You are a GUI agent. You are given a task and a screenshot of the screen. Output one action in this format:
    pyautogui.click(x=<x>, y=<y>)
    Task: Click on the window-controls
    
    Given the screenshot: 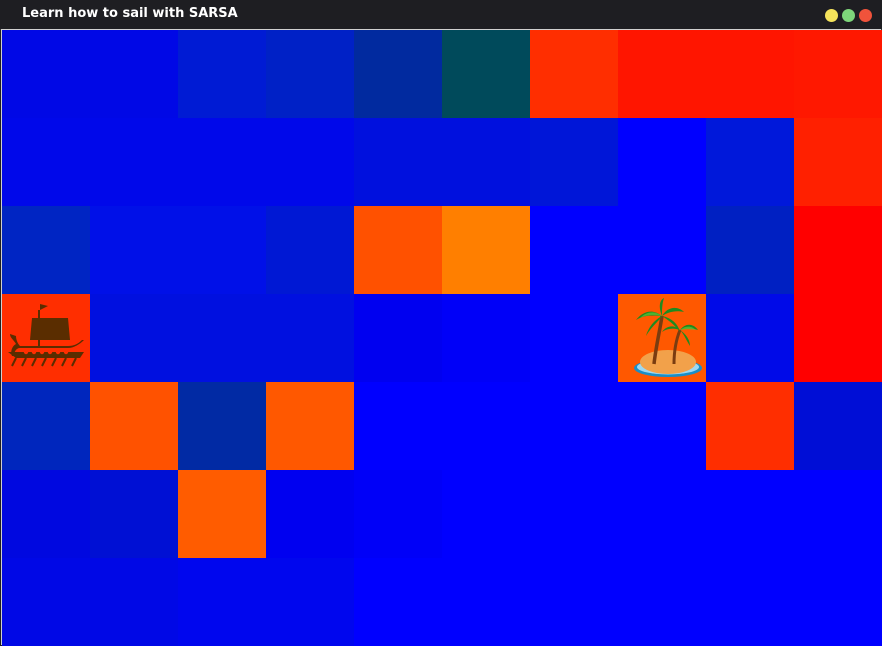 What is the action you would take?
    pyautogui.click(x=848, y=15)
    